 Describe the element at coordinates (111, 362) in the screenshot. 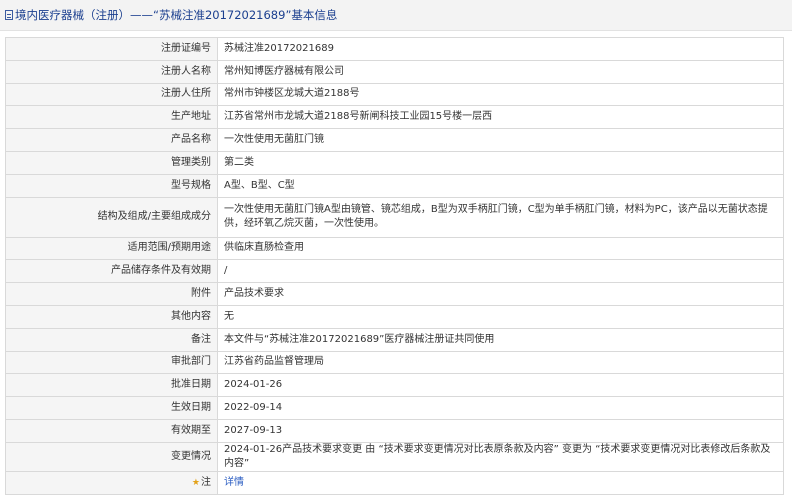

I see `row-label: 审批部门` at that location.